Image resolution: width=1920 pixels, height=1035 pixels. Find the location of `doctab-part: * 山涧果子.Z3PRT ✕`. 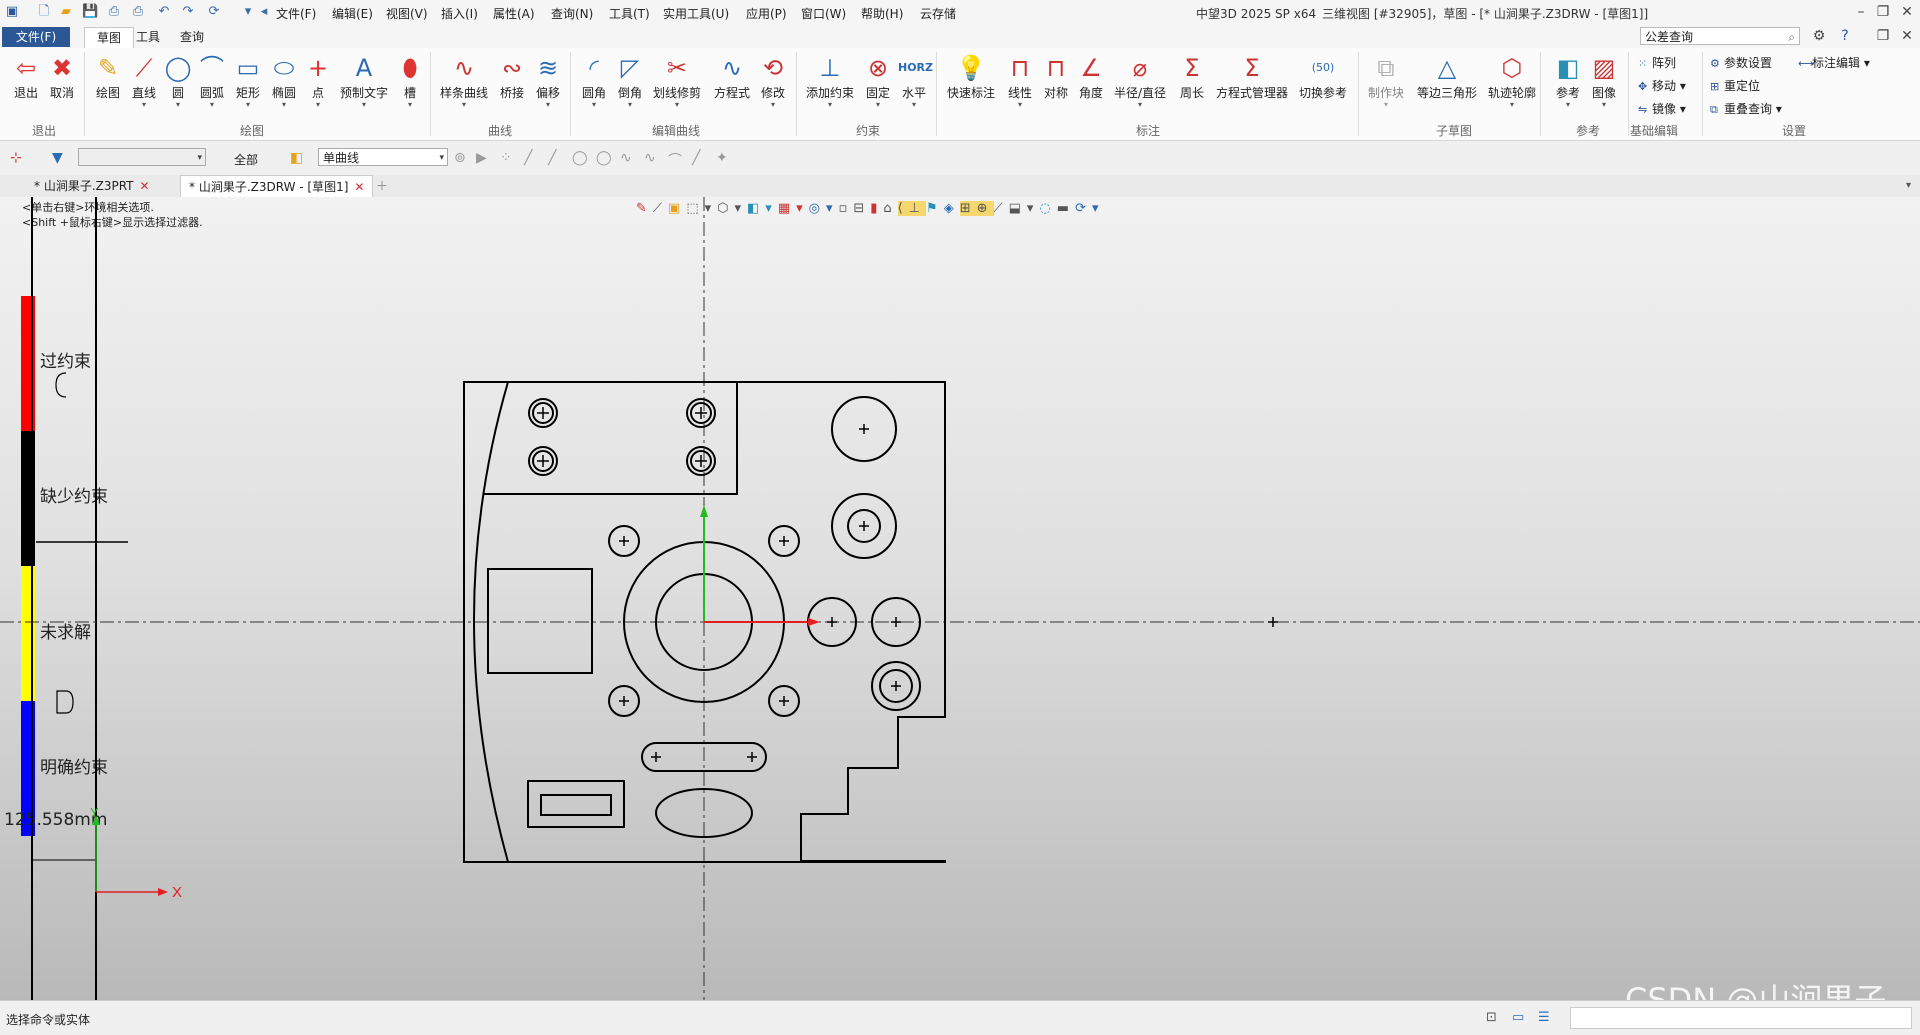

doctab-part: * 山涧果子.Z3PRT ✕ is located at coordinates (92, 186).